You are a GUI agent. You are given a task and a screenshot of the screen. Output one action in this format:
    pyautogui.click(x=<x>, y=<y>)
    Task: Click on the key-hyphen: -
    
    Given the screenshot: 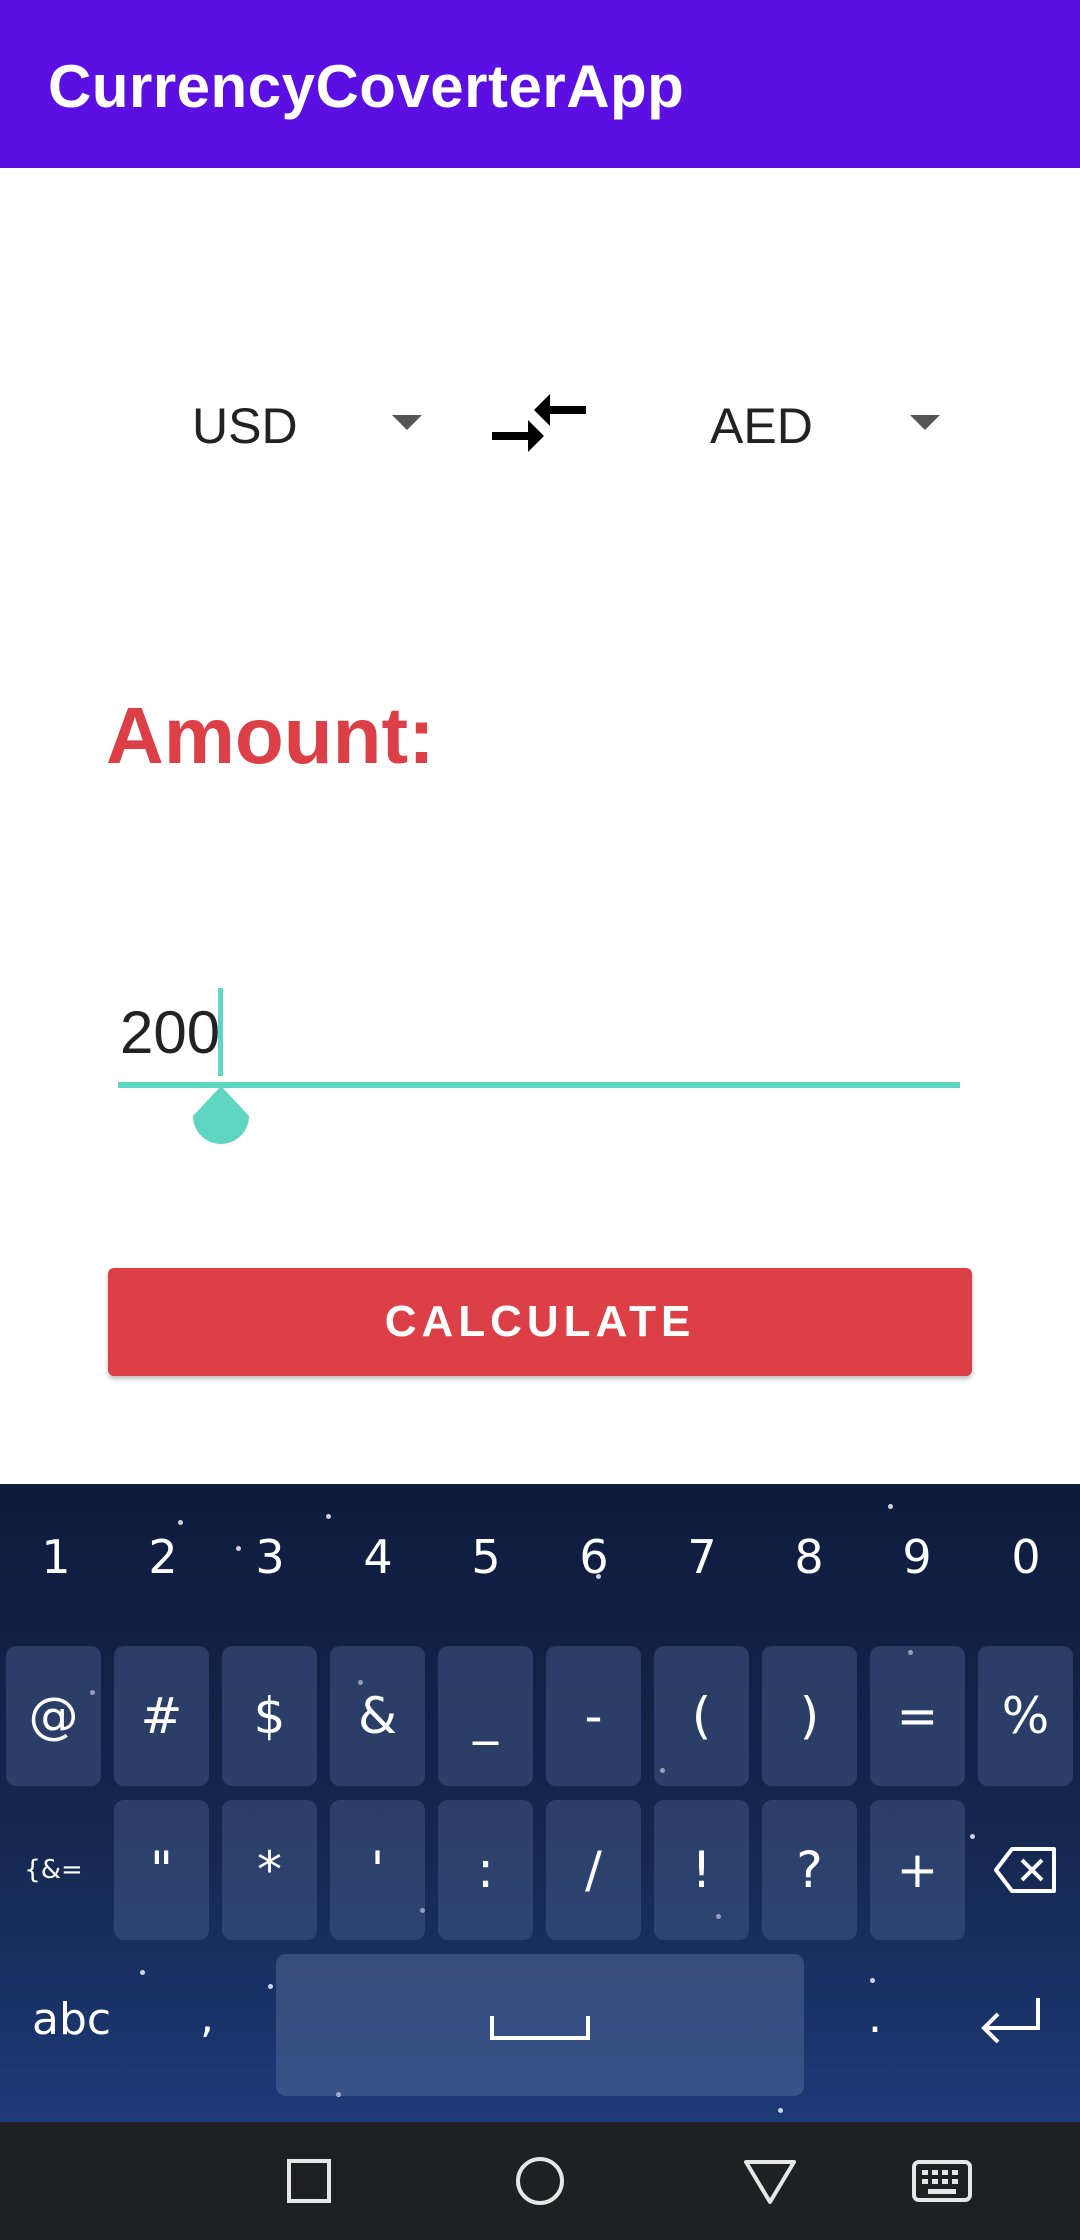 What is the action you would take?
    pyautogui.click(x=593, y=1716)
    